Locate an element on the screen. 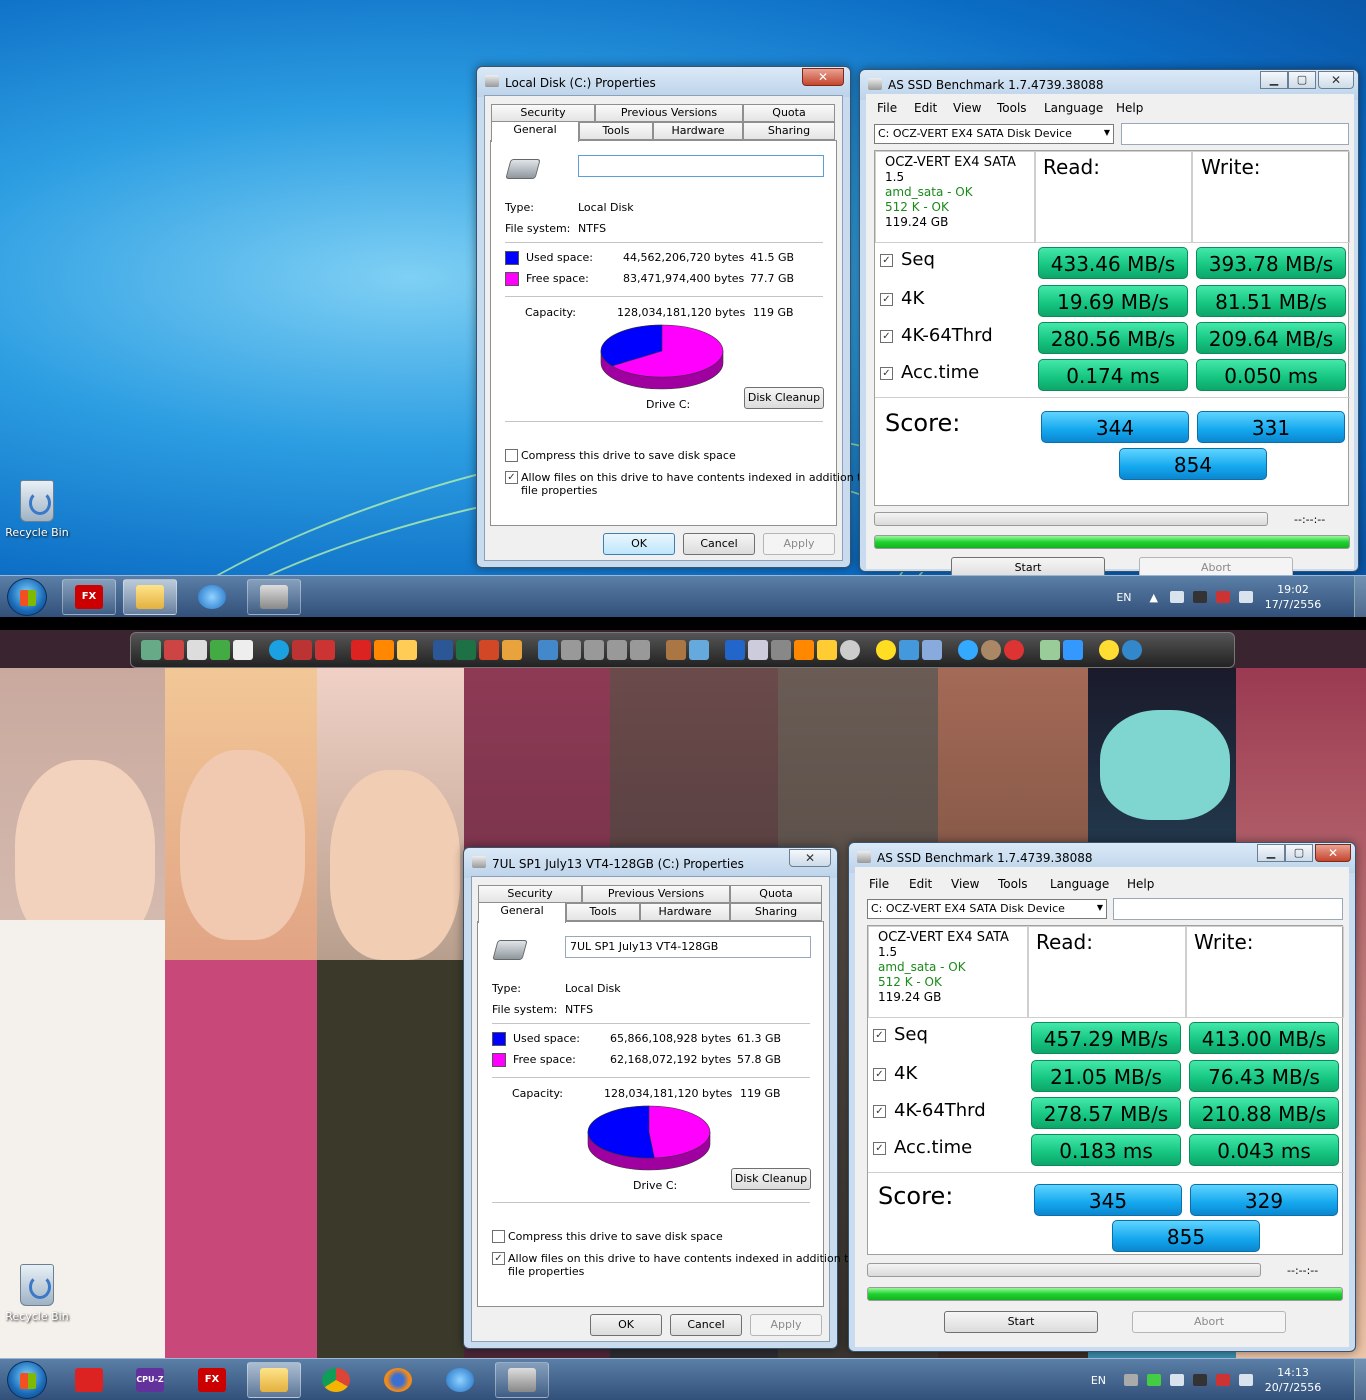 This screenshot has width=1366, height=1400. taskbar-ie is located at coordinates (460, 1380).